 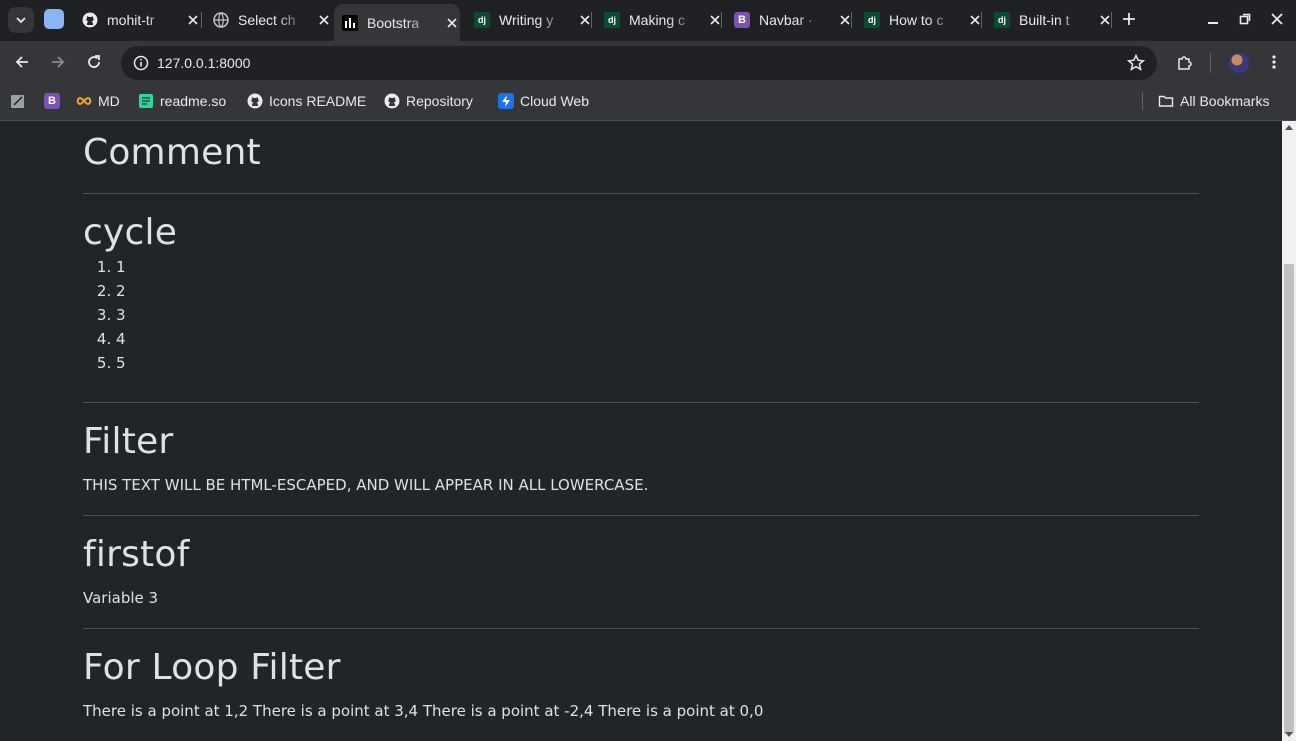 What do you see at coordinates (526, 20) in the screenshot?
I see `tab-title: Writing y` at bounding box center [526, 20].